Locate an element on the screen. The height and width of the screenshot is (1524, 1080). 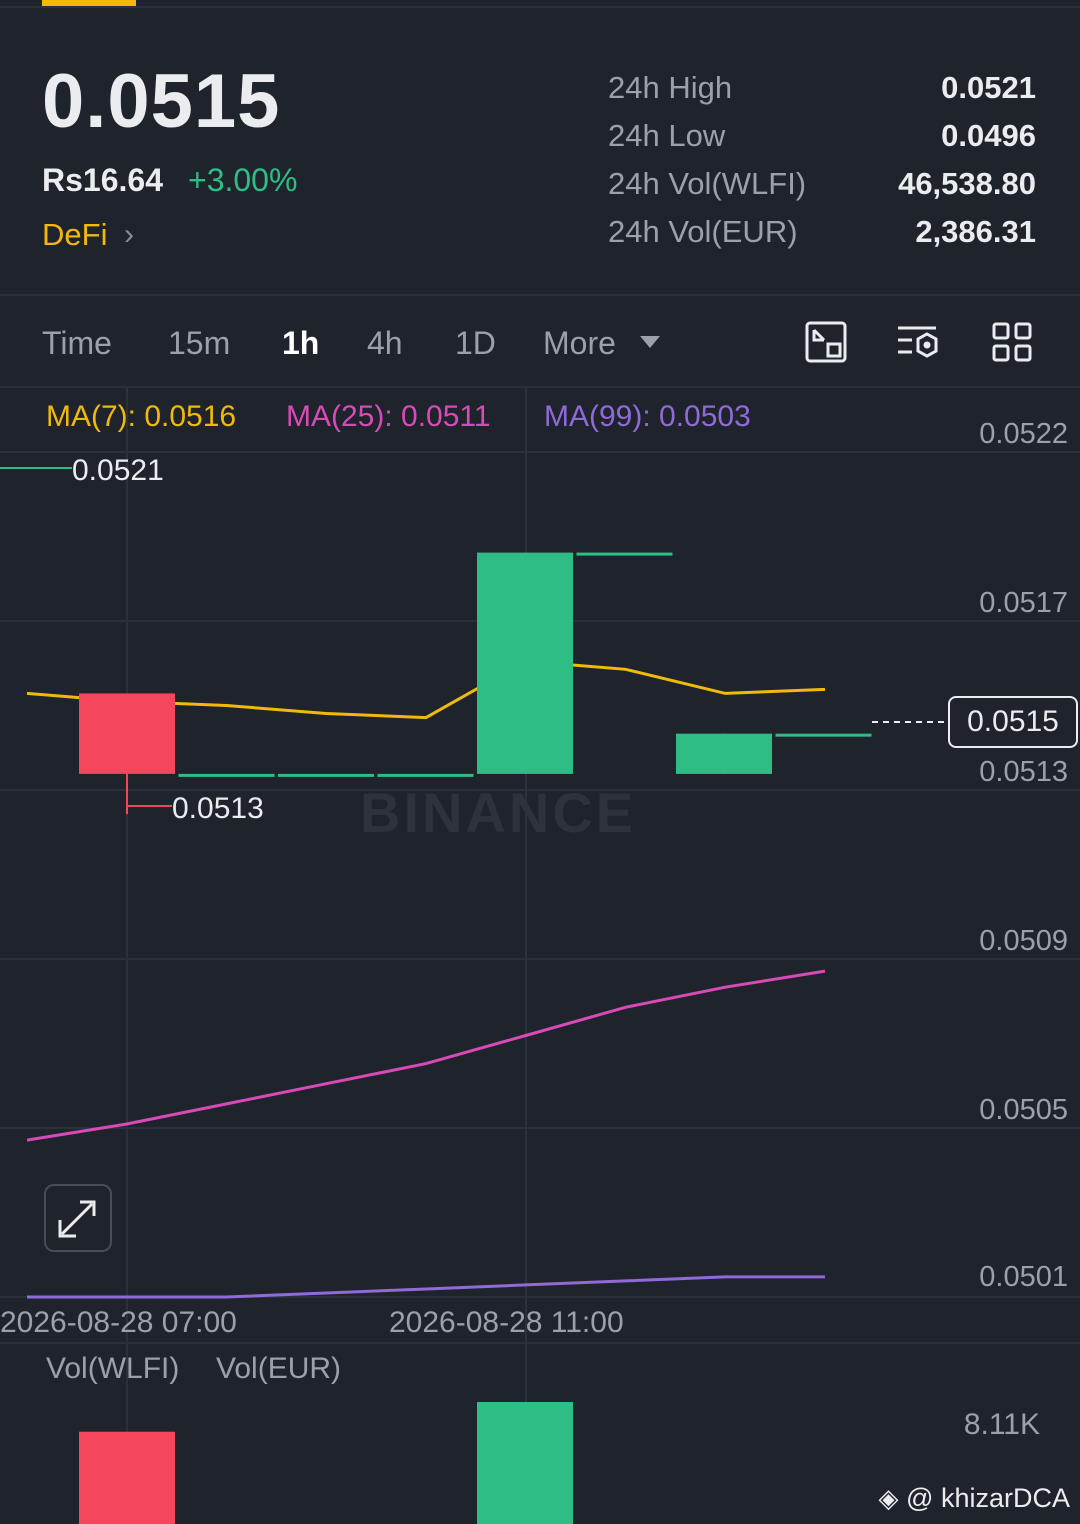
candles is located at coordinates (513, 683).